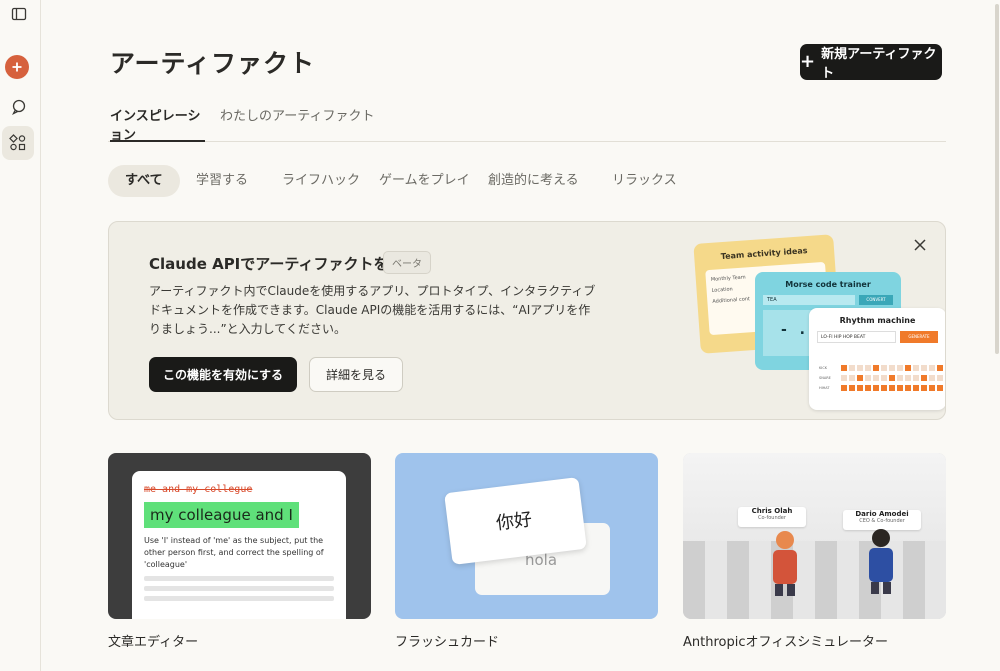 The height and width of the screenshot is (671, 1000). What do you see at coordinates (356, 374) in the screenshot?
I see `learn-more-button: 詳細を見る` at bounding box center [356, 374].